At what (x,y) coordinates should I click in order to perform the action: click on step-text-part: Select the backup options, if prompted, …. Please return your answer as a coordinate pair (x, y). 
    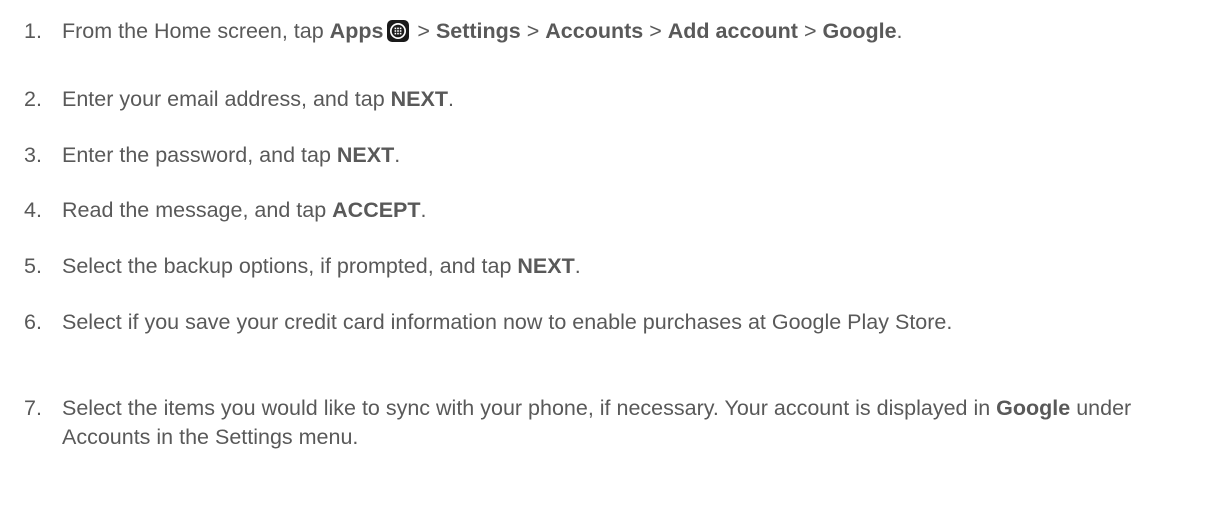
    Looking at the image, I should click on (290, 266).